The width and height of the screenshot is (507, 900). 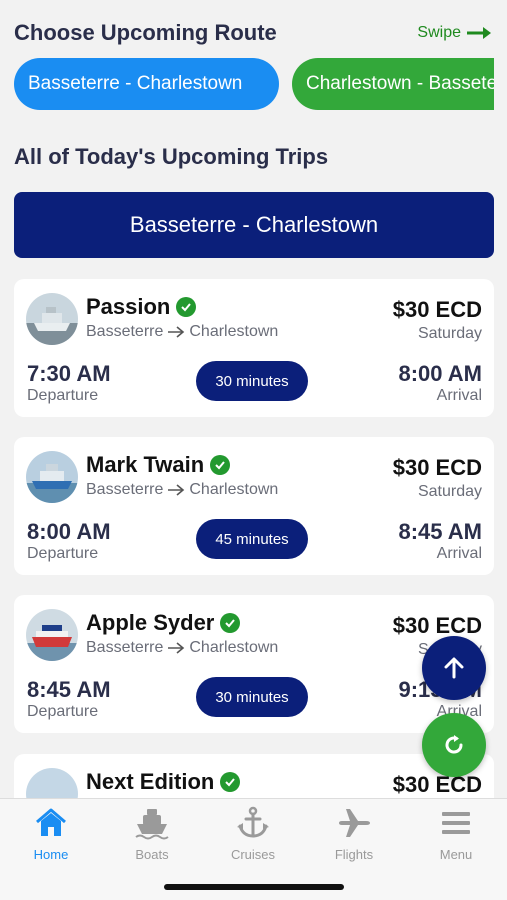 I want to click on refresh-icon, so click(x=454, y=744).